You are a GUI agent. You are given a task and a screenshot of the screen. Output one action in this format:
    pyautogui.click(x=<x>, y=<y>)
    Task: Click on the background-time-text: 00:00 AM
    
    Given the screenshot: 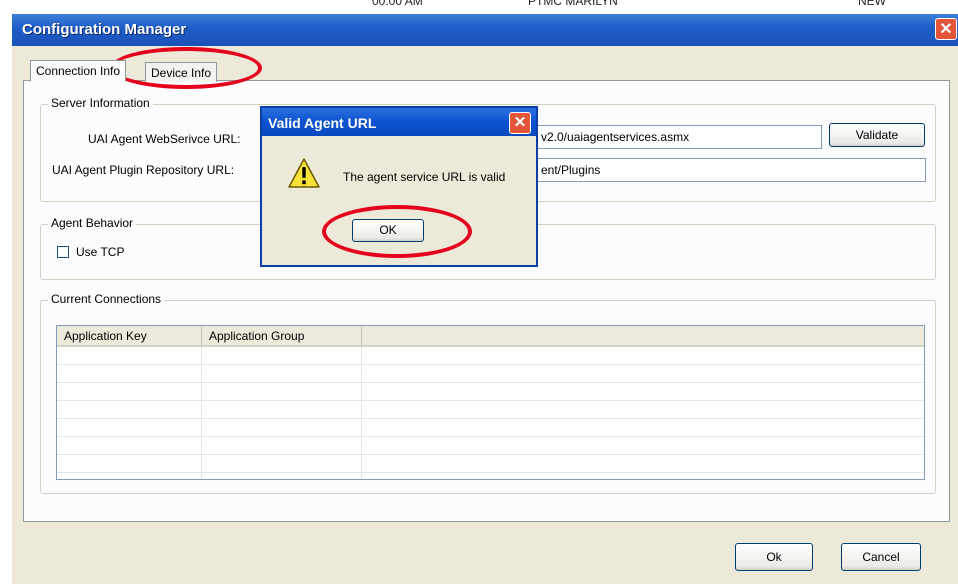 What is the action you would take?
    pyautogui.click(x=397, y=4)
    